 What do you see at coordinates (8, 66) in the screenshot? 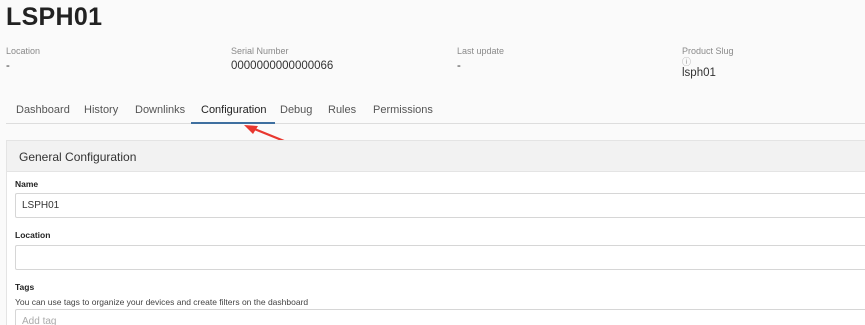
I see `meta-location-value: -` at bounding box center [8, 66].